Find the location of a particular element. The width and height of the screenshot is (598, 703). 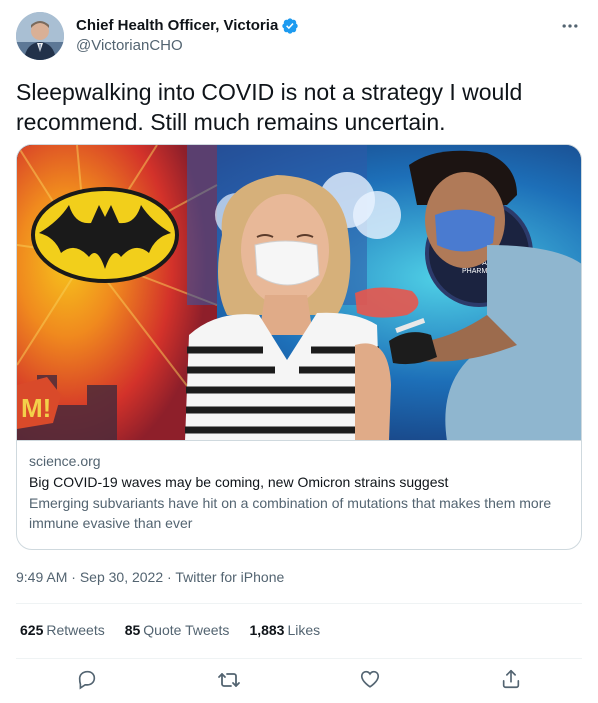

likes-stat: 1,883 Likes is located at coordinates (284, 630).